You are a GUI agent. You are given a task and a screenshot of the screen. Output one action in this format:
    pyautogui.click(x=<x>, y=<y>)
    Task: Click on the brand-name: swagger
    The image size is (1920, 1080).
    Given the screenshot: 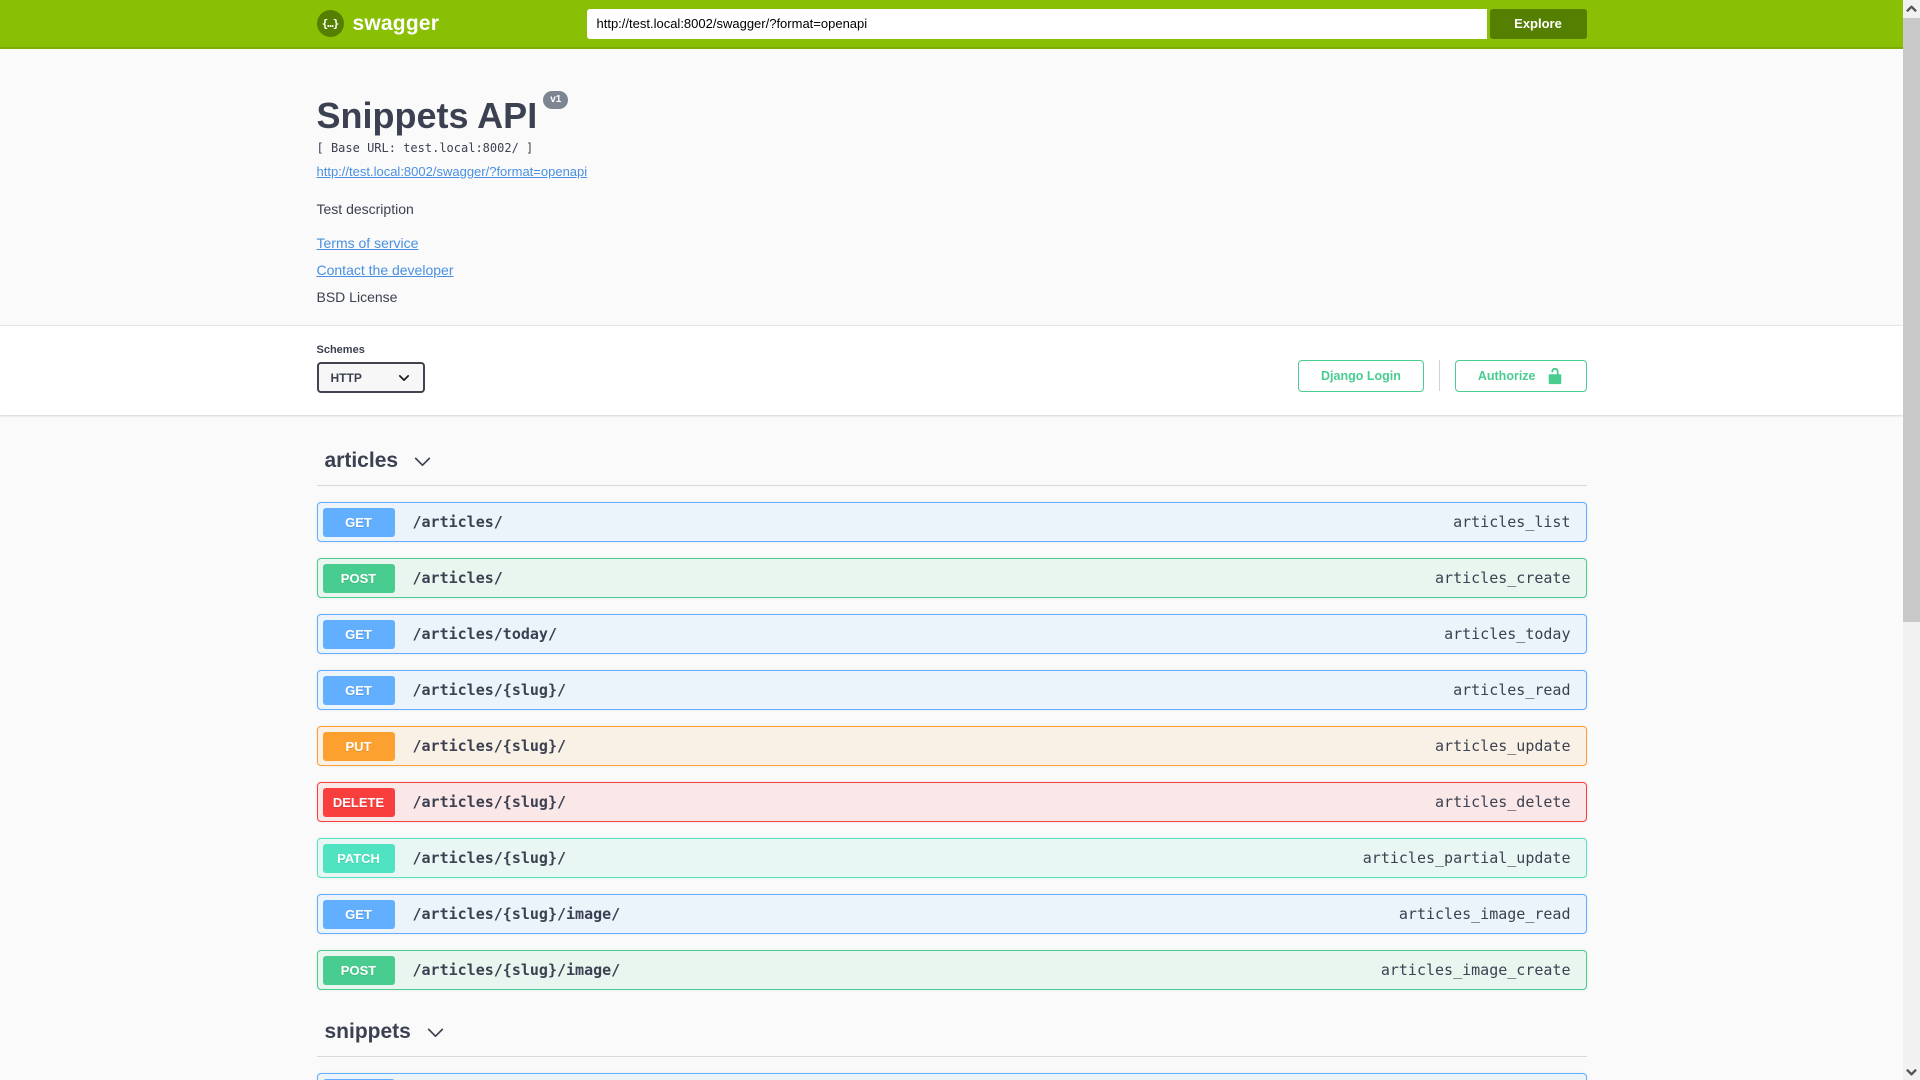 What is the action you would take?
    pyautogui.click(x=396, y=23)
    